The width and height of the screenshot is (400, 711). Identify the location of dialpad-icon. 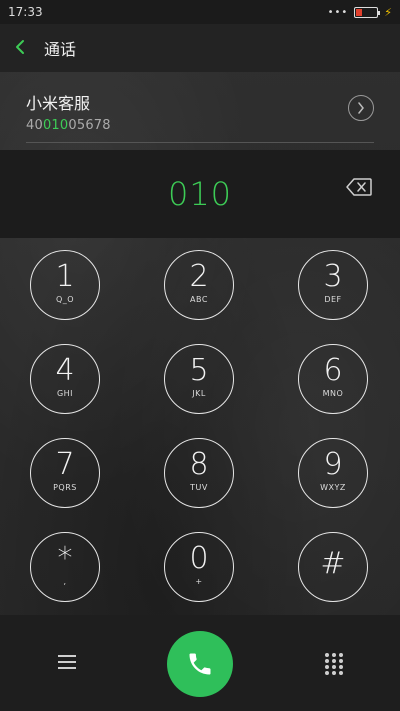
(334, 664).